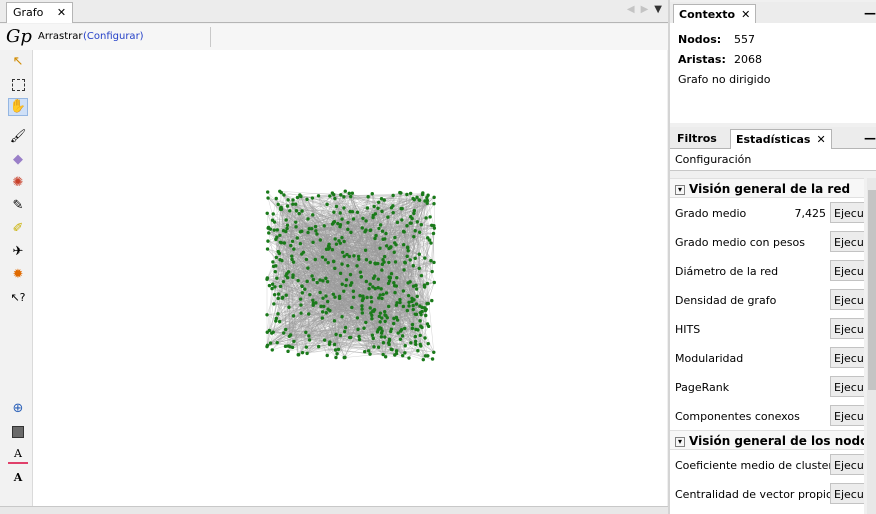  Describe the element at coordinates (872, 290) in the screenshot. I see `scrollbar-thumb` at that location.